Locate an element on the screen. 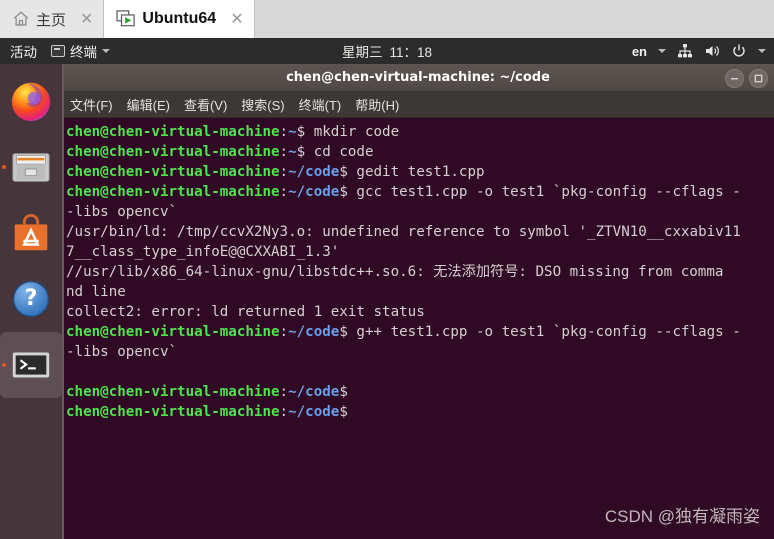 The image size is (774, 539). keyboard-layout-indicator: en is located at coordinates (639, 51).